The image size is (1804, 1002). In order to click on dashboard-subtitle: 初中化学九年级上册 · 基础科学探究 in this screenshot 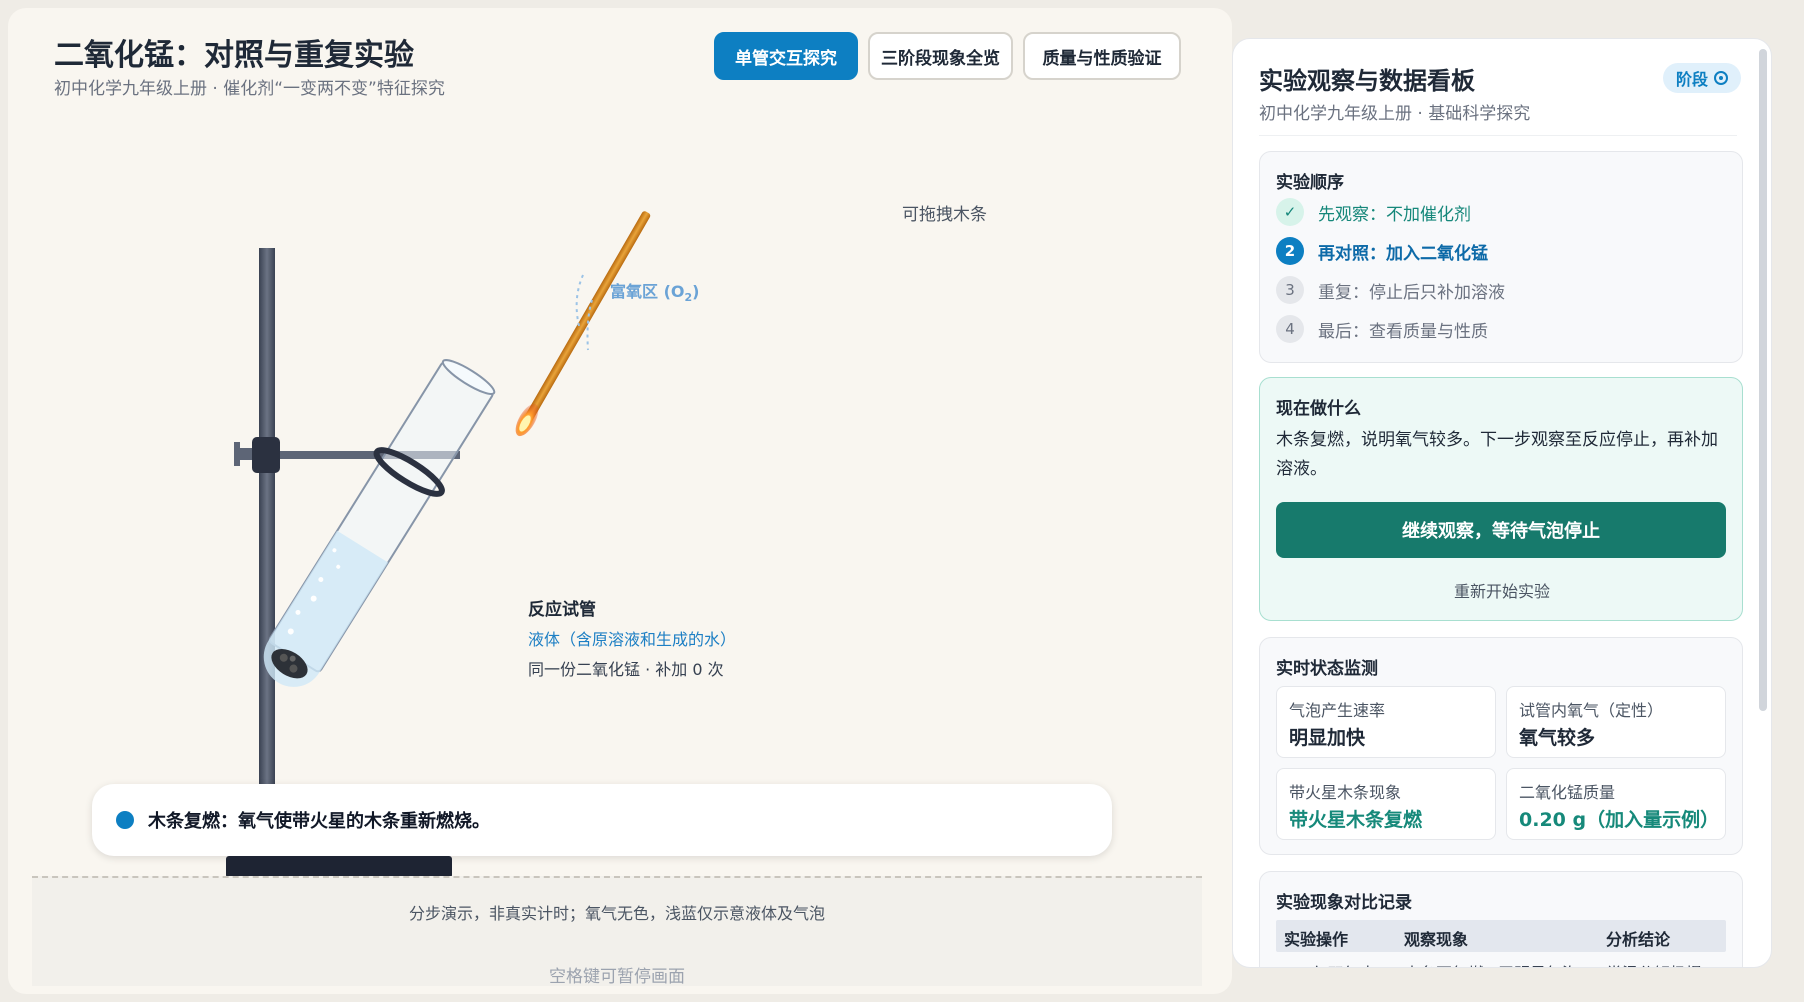, I will do `click(1395, 114)`.